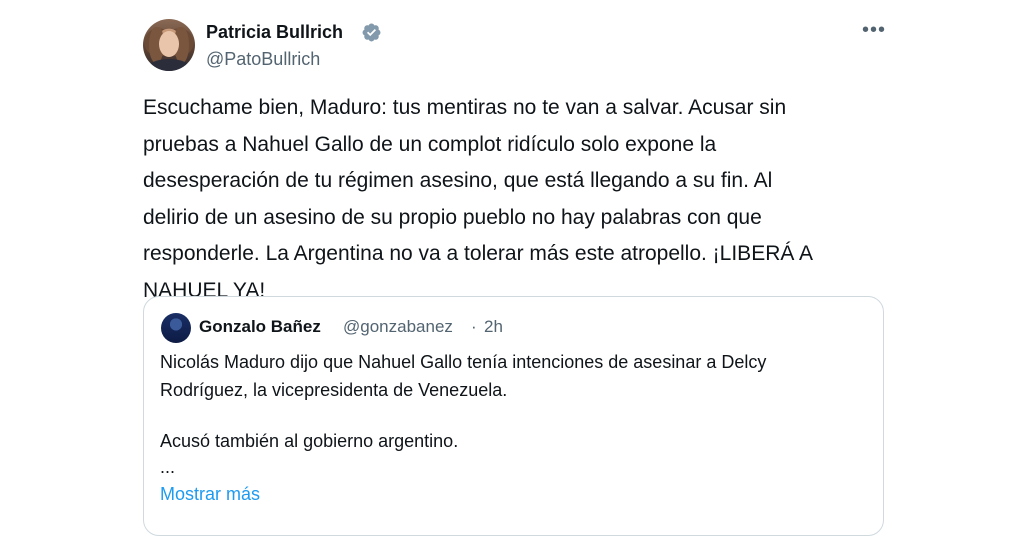 This screenshot has width=1024, height=536. What do you see at coordinates (210, 494) in the screenshot?
I see `show-more-link: Mostrar más` at bounding box center [210, 494].